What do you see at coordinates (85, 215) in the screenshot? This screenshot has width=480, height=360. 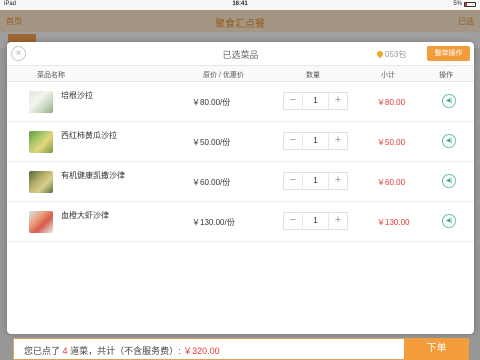 I see `dish-name: 血橙大虾沙律` at bounding box center [85, 215].